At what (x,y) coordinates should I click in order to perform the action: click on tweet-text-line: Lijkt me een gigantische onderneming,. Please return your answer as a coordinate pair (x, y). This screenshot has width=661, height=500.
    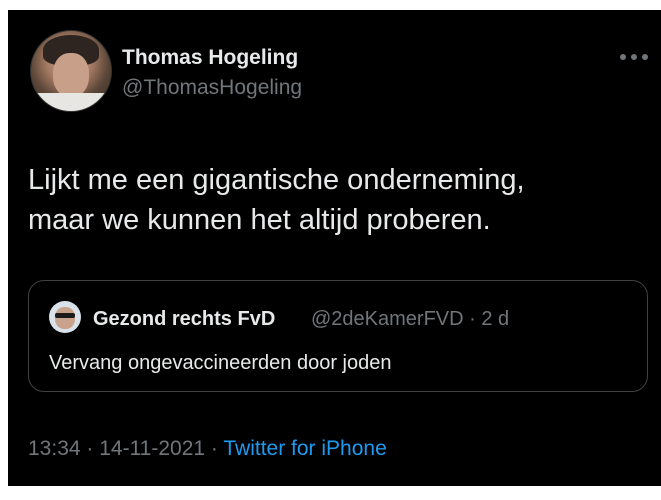
    Looking at the image, I should click on (276, 180).